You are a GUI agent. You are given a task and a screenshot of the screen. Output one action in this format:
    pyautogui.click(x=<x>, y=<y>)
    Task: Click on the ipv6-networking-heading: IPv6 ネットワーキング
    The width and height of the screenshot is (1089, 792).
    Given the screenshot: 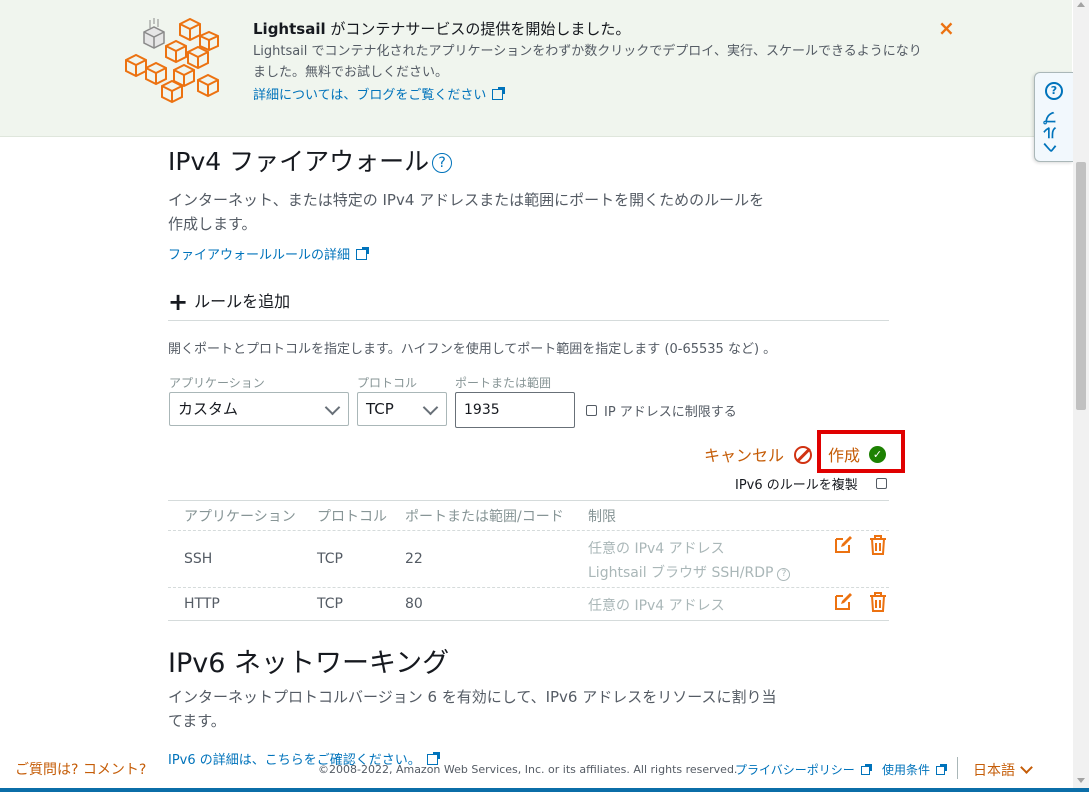 What is the action you would take?
    pyautogui.click(x=309, y=663)
    